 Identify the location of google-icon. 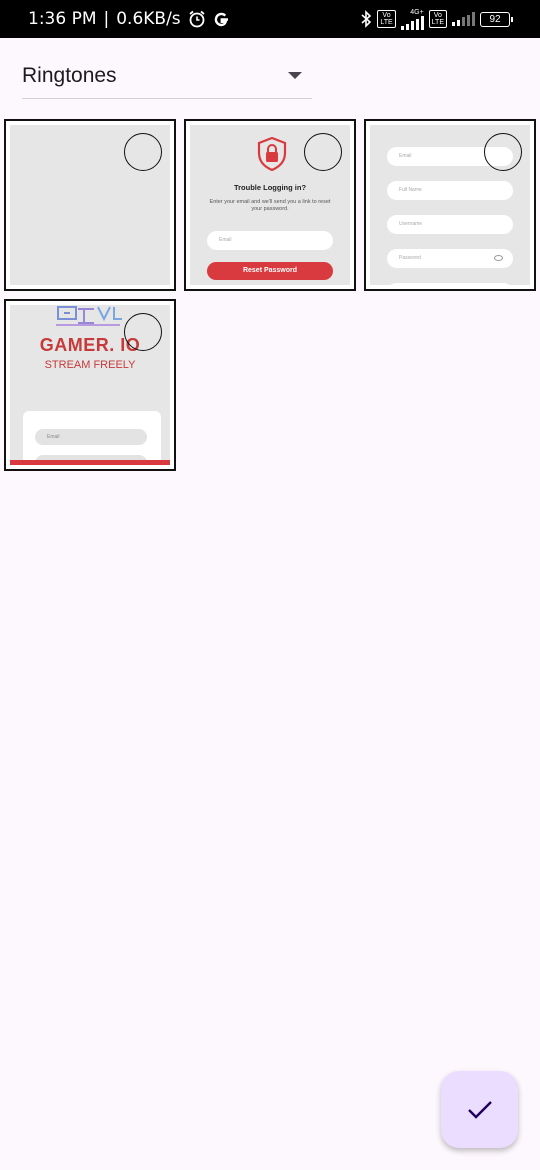
(221, 19).